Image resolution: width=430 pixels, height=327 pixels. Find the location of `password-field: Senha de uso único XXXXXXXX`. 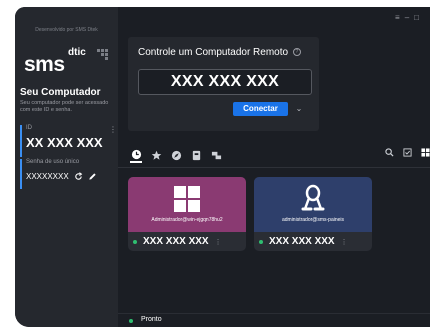

password-field: Senha de uso único XXXXXXXX is located at coordinates (71, 174).